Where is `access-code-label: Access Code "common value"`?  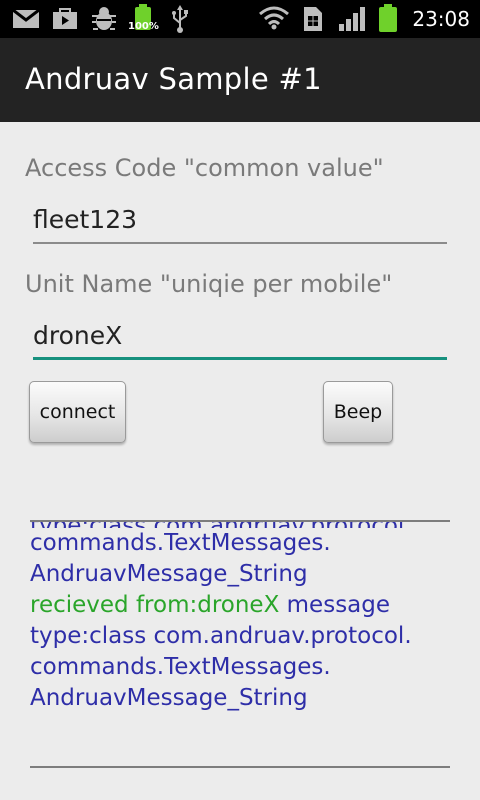 access-code-label: Access Code "common value" is located at coordinates (204, 168).